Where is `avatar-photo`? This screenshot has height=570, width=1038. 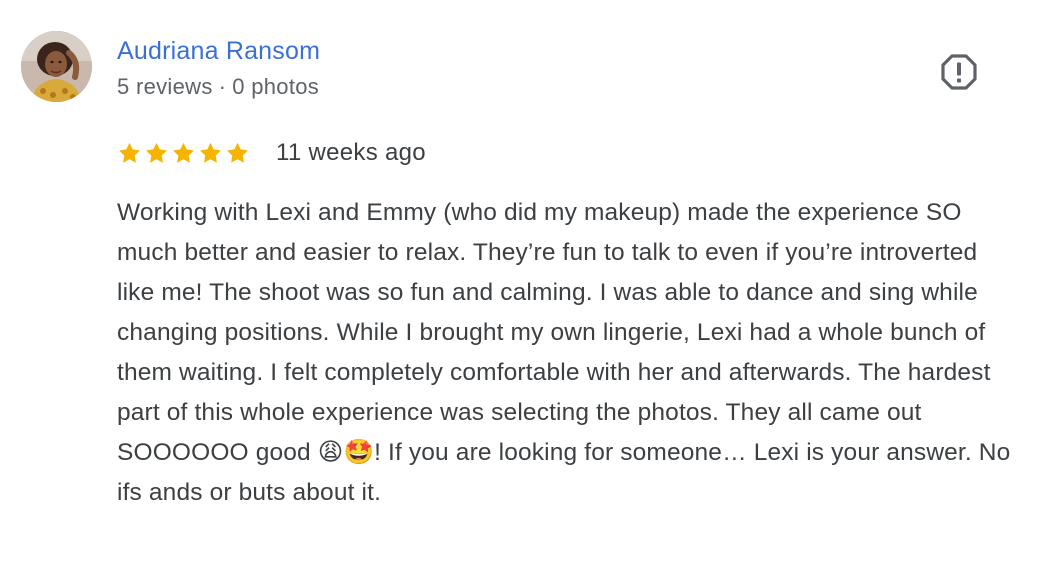 avatar-photo is located at coordinates (56, 66).